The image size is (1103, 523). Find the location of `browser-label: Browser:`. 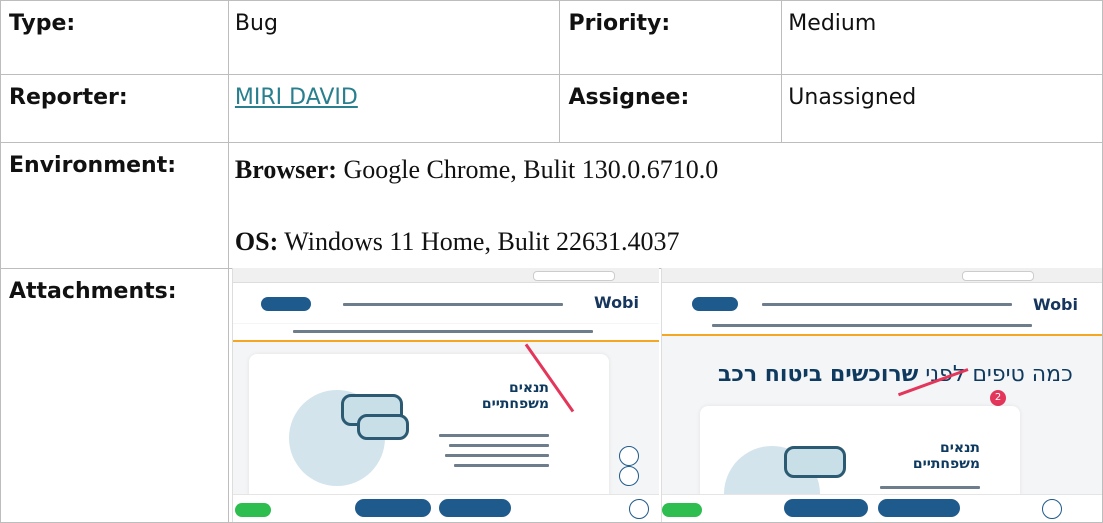

browser-label: Browser: is located at coordinates (285, 169).